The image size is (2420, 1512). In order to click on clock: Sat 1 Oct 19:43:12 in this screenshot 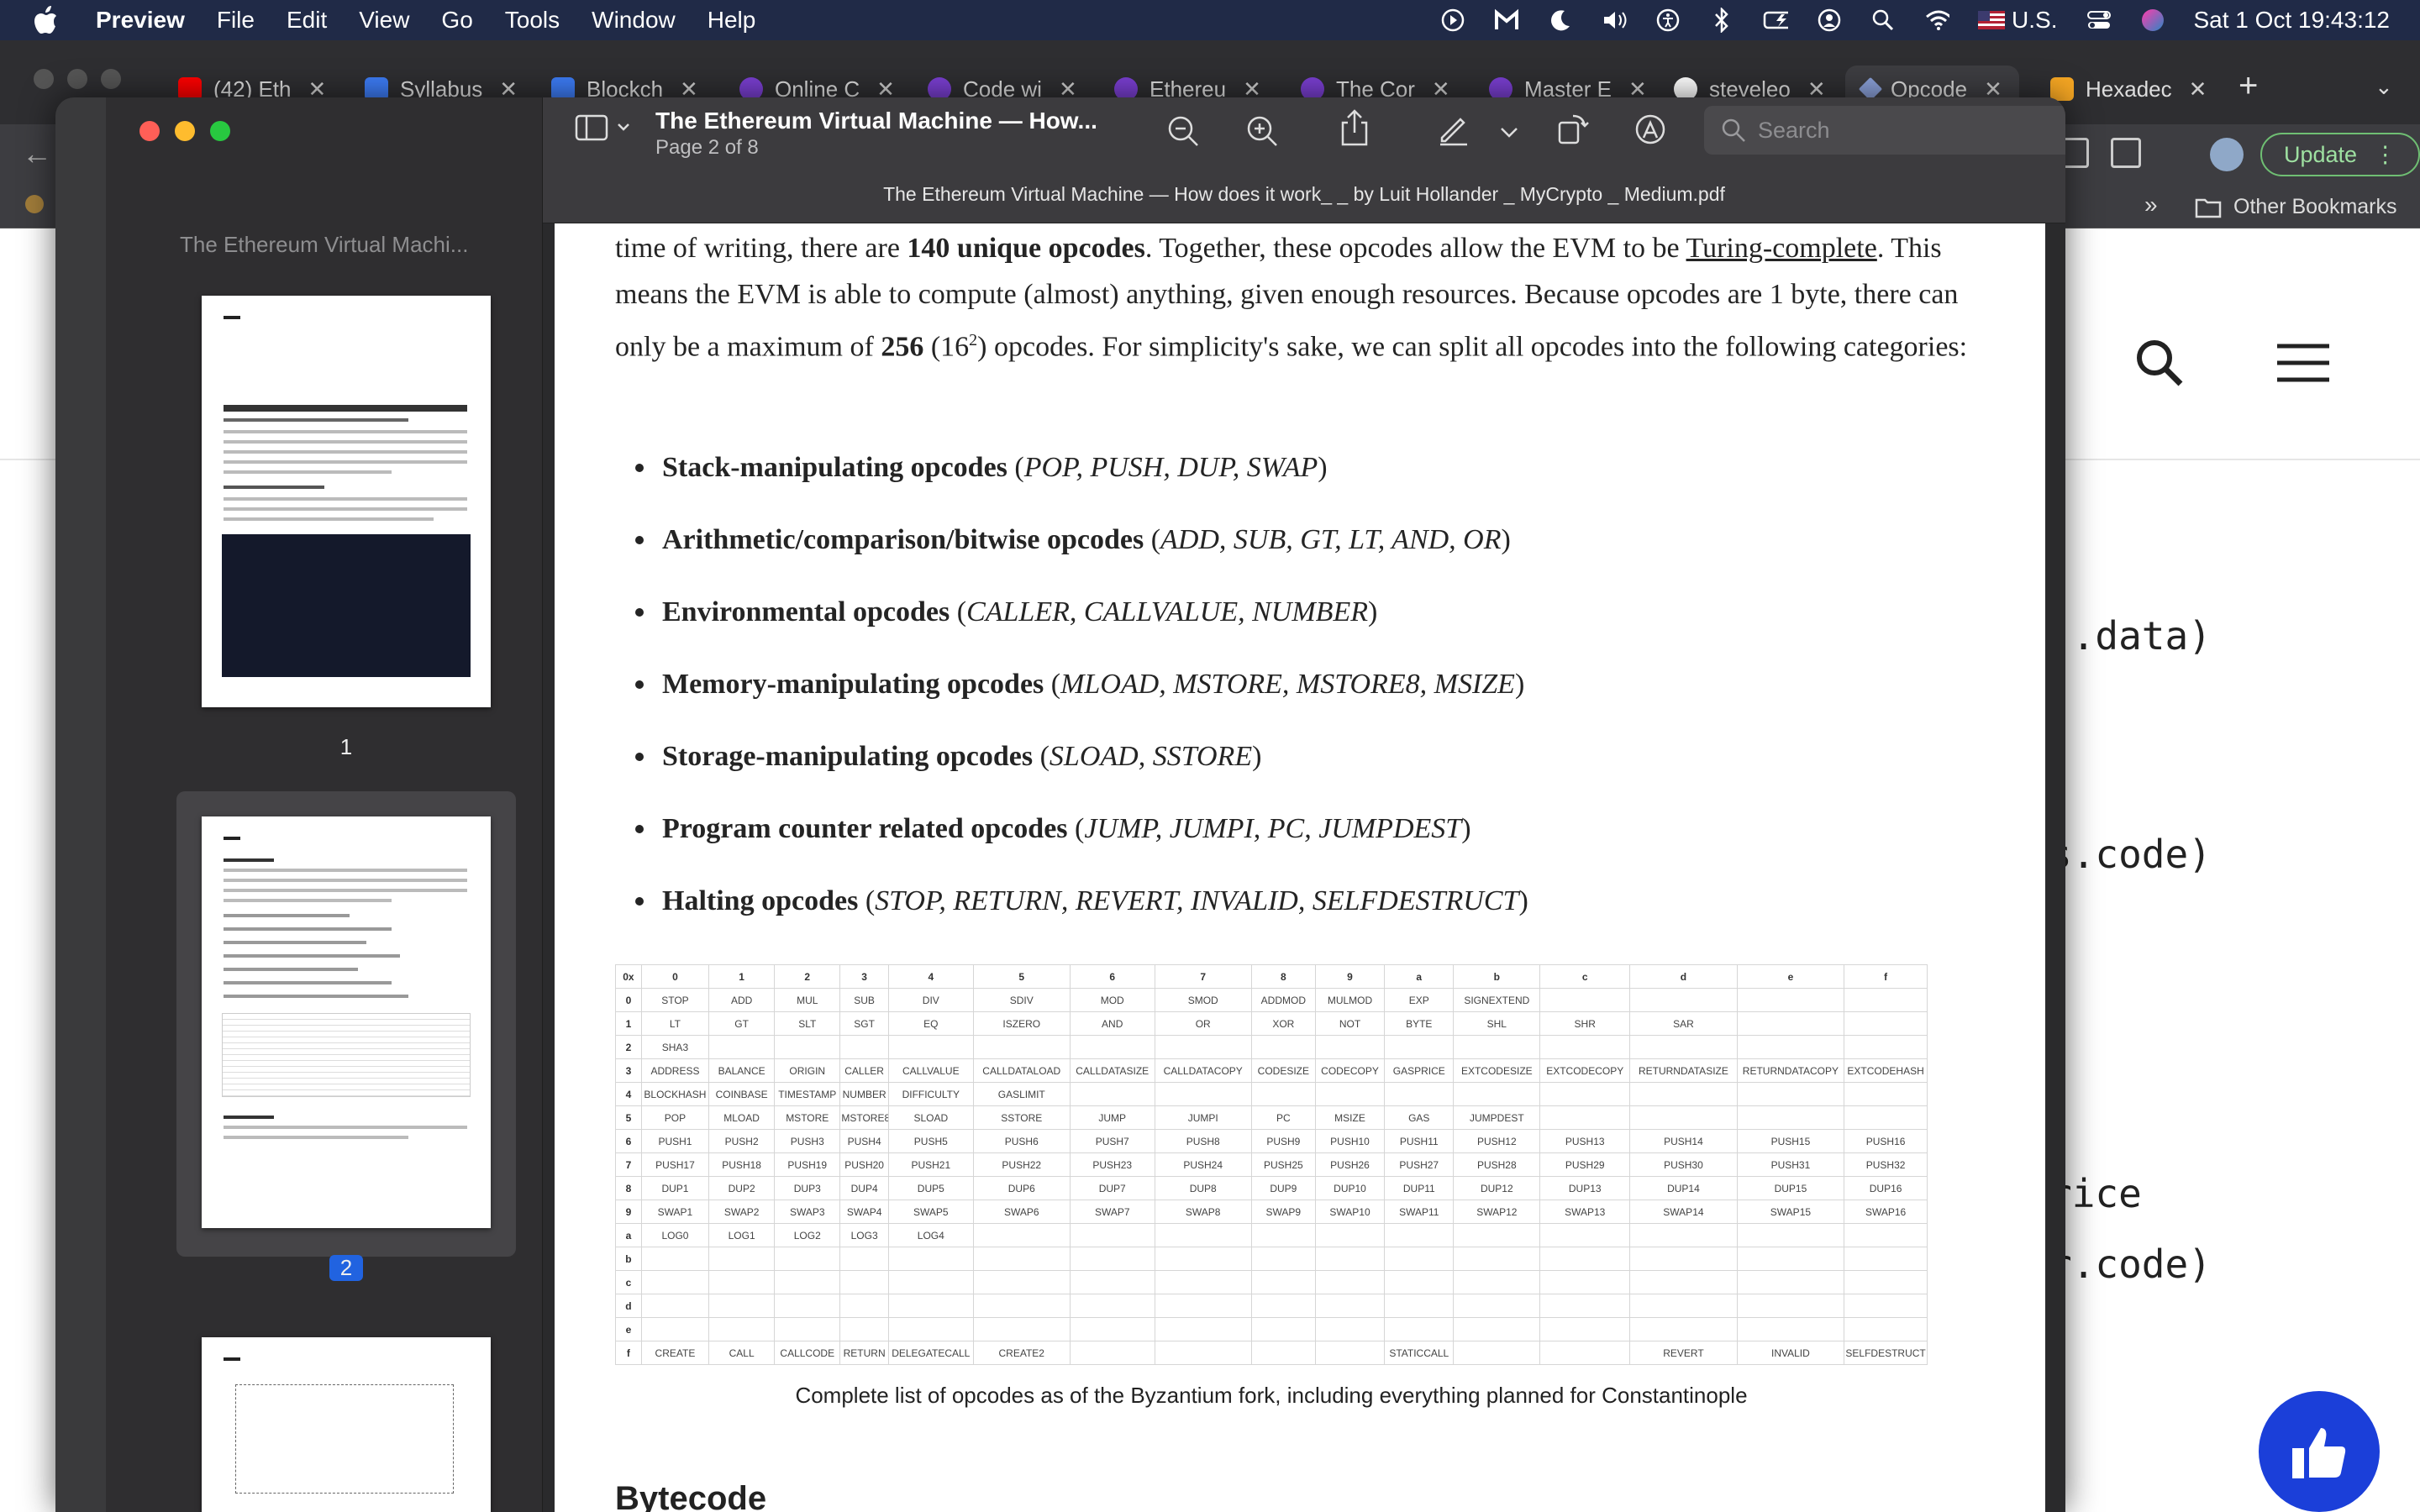, I will do `click(2292, 20)`.